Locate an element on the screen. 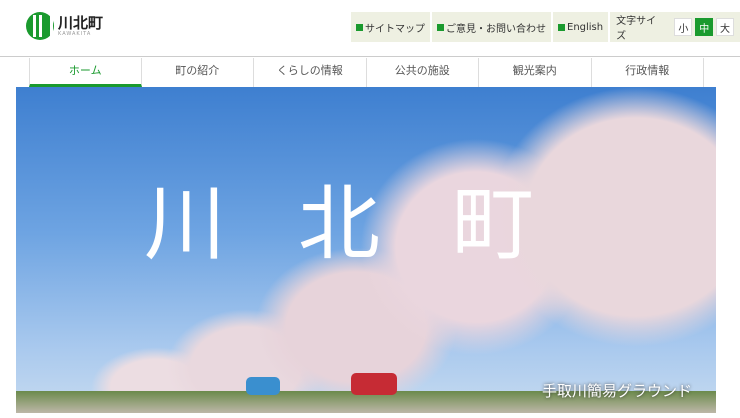  blue-car is located at coordinates (263, 386).